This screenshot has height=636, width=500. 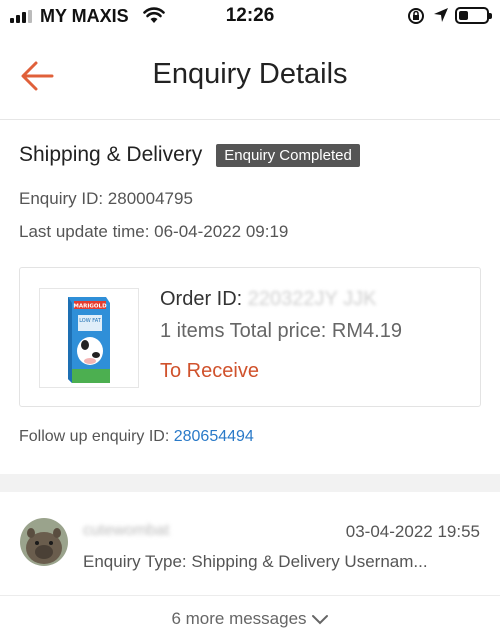 I want to click on enquiry-header: Shipping & Delivery Enquiry Completed, so click(x=189, y=155).